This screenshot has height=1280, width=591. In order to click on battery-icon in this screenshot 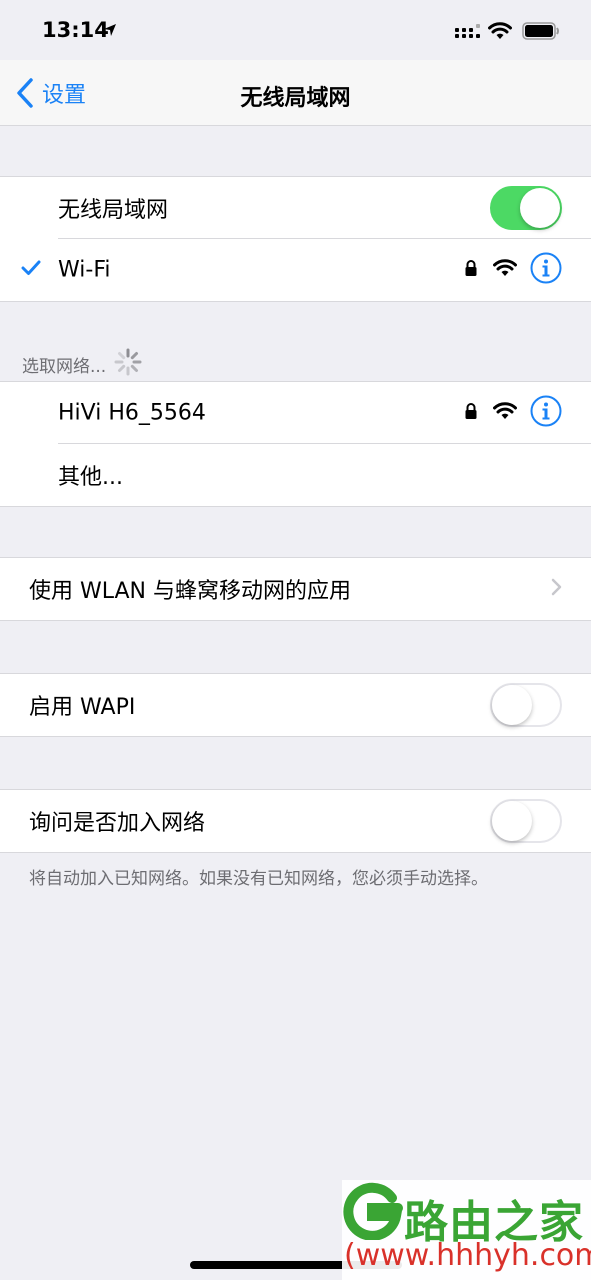, I will do `click(541, 33)`.